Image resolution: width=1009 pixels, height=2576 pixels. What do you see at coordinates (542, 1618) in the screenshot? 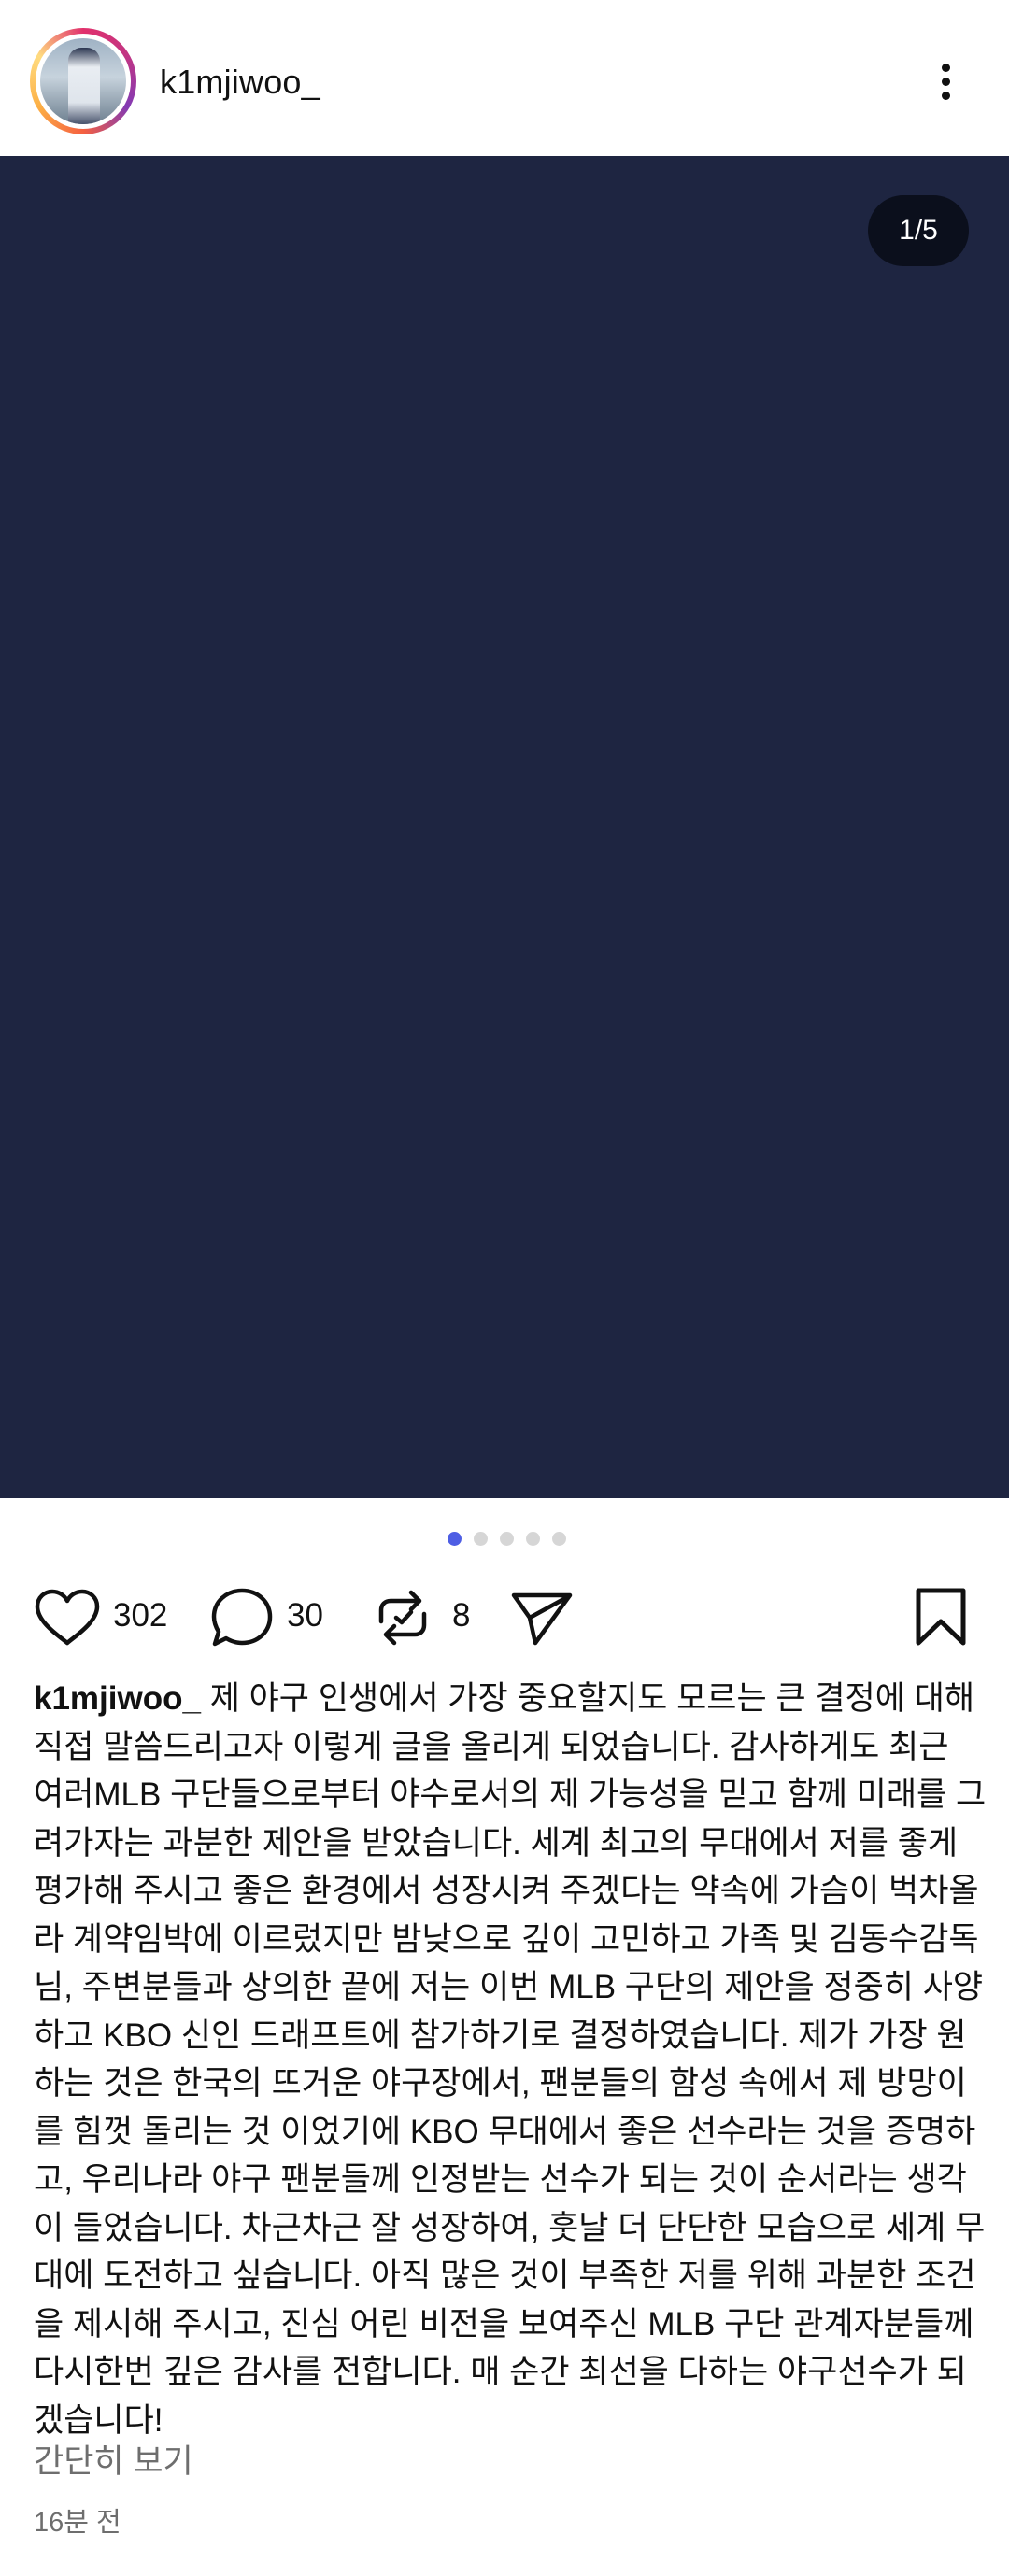
I see `send-icon` at bounding box center [542, 1618].